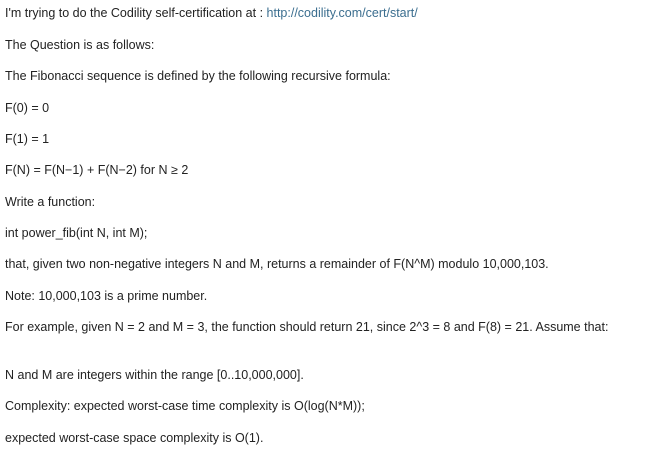 The image size is (670, 449). What do you see at coordinates (27, 108) in the screenshot?
I see `formula-f0: F(0) = 0` at bounding box center [27, 108].